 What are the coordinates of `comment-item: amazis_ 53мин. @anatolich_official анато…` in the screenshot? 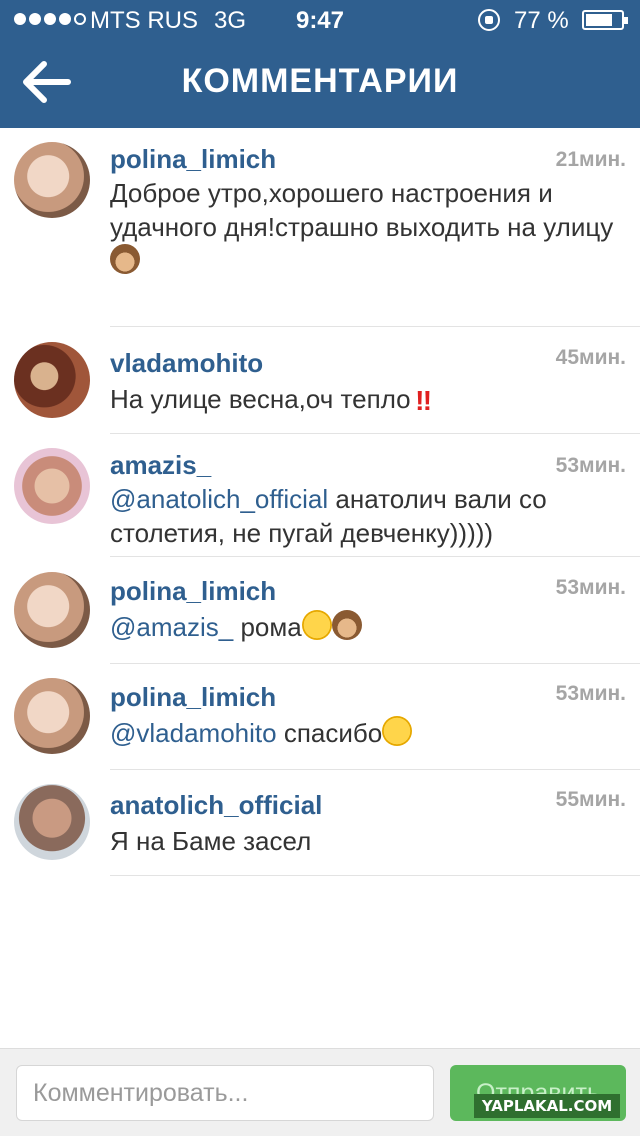 It's located at (320, 496).